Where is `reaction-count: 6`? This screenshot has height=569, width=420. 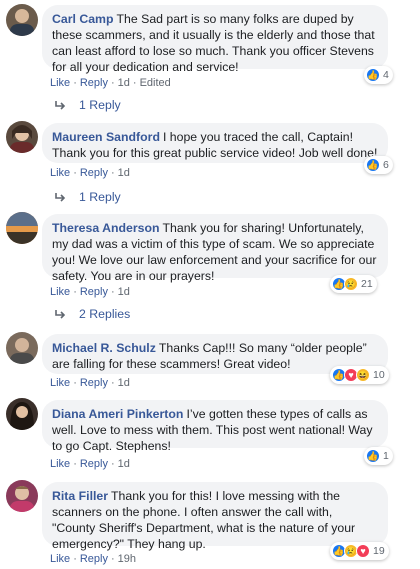
reaction-count: 6 is located at coordinates (386, 165).